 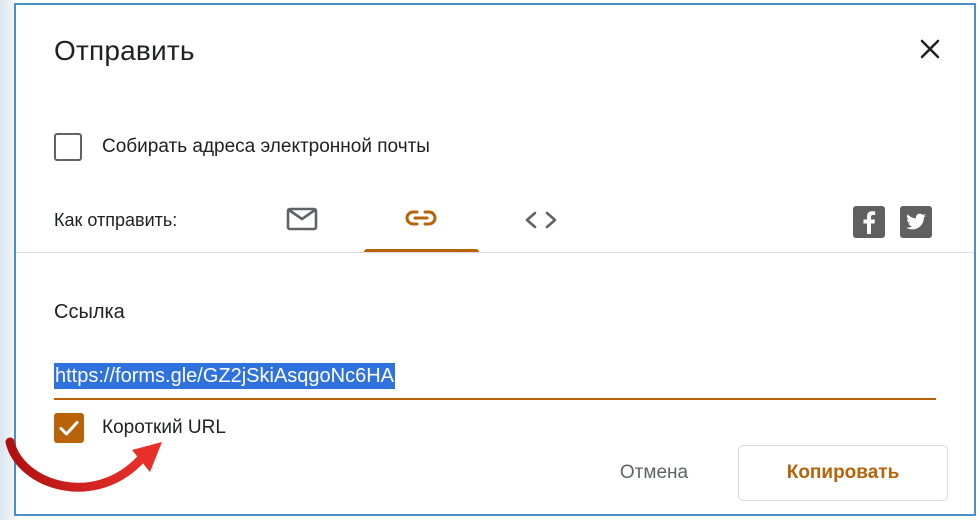 I want to click on checkmark-icon, so click(x=69, y=428).